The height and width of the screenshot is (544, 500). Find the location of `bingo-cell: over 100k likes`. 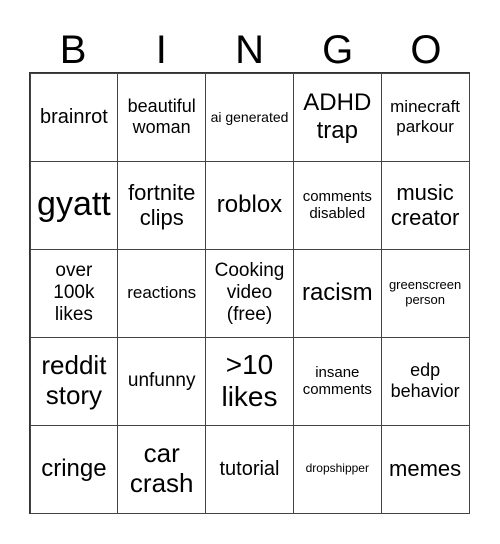

bingo-cell: over 100k likes is located at coordinates (74, 293).